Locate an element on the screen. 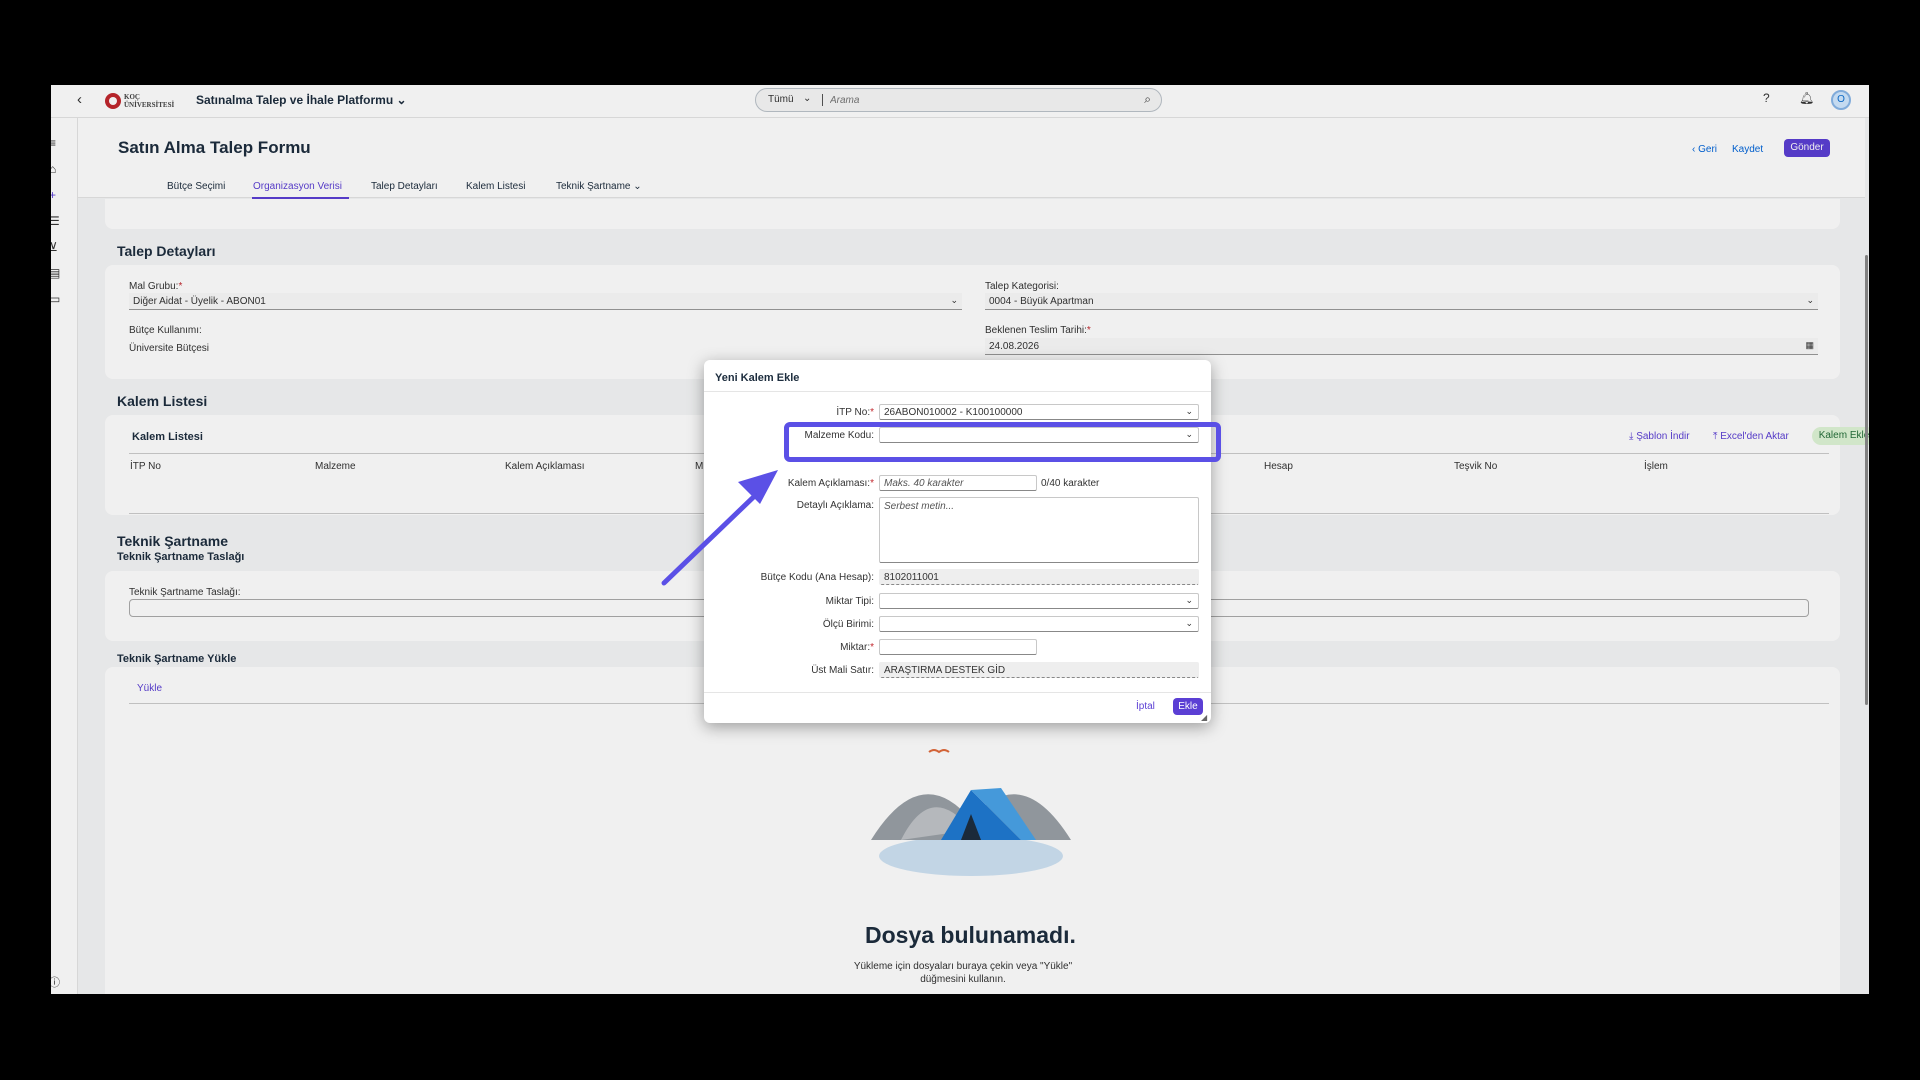 Image resolution: width=1920 pixels, height=1080 pixels. annotation-arrow is located at coordinates (719, 528).